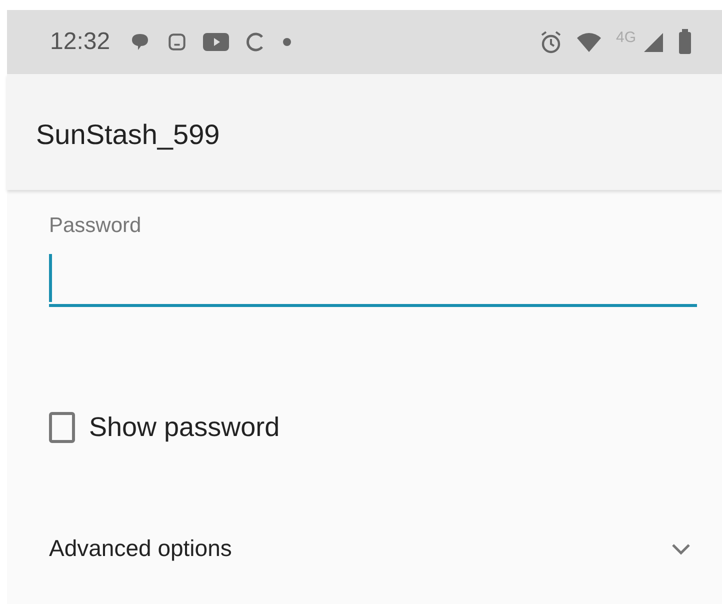  I want to click on signal-icon, so click(653, 42).